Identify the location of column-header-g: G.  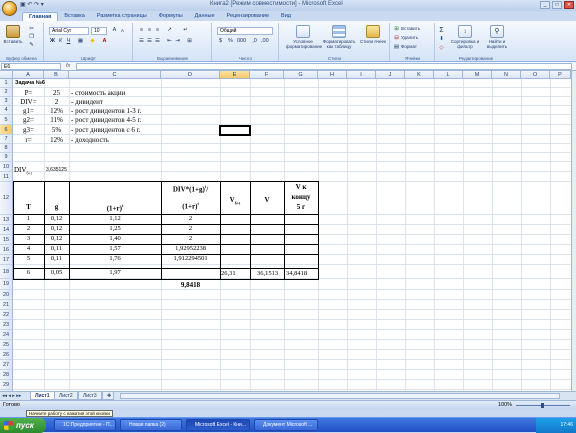
(301, 75).